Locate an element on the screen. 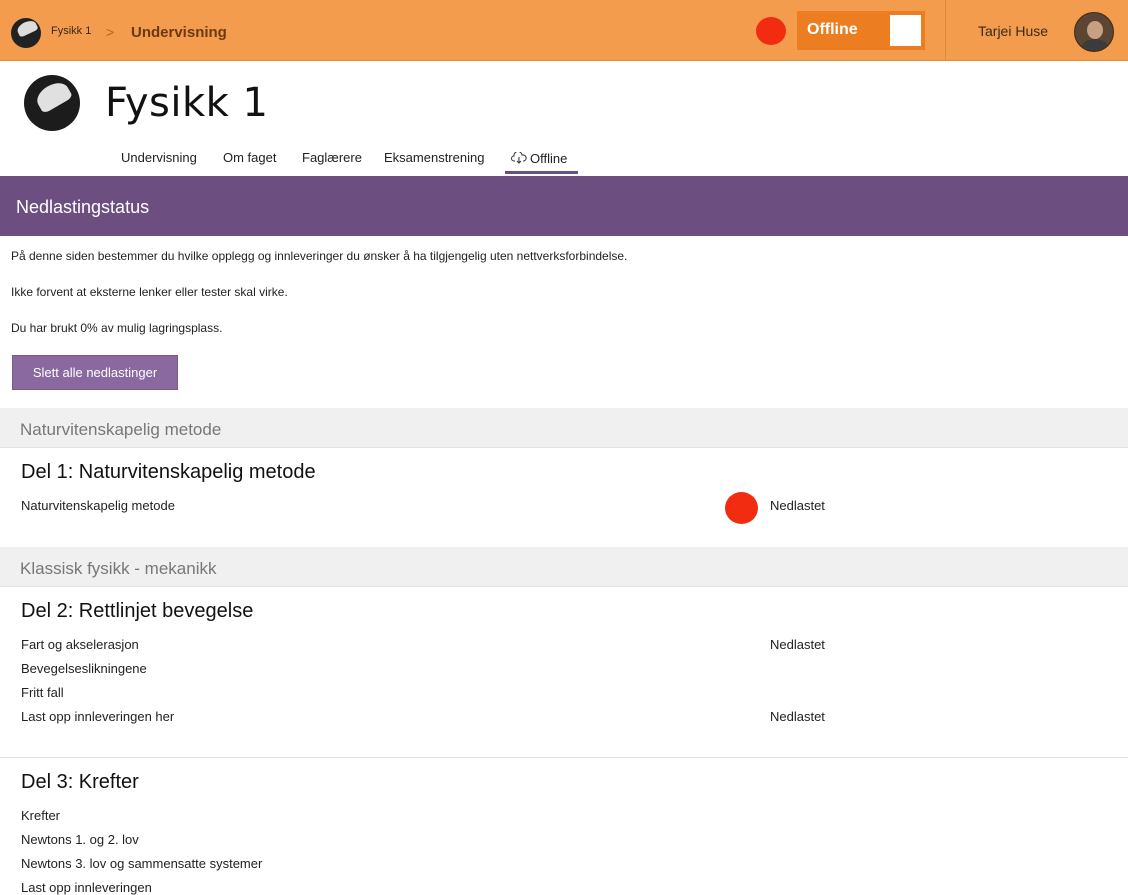 The image size is (1128, 895). tab-faglaerere: Faglærere is located at coordinates (332, 157).